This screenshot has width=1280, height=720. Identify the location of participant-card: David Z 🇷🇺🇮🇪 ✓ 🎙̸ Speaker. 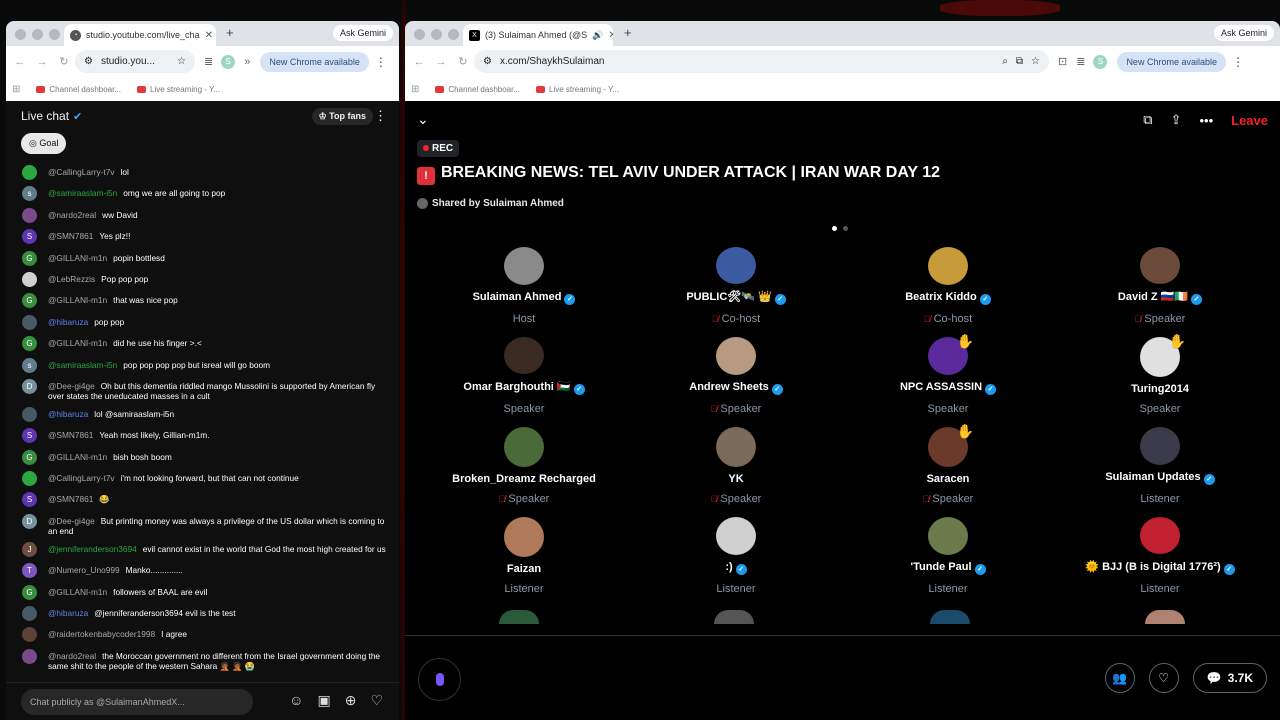
(1160, 286).